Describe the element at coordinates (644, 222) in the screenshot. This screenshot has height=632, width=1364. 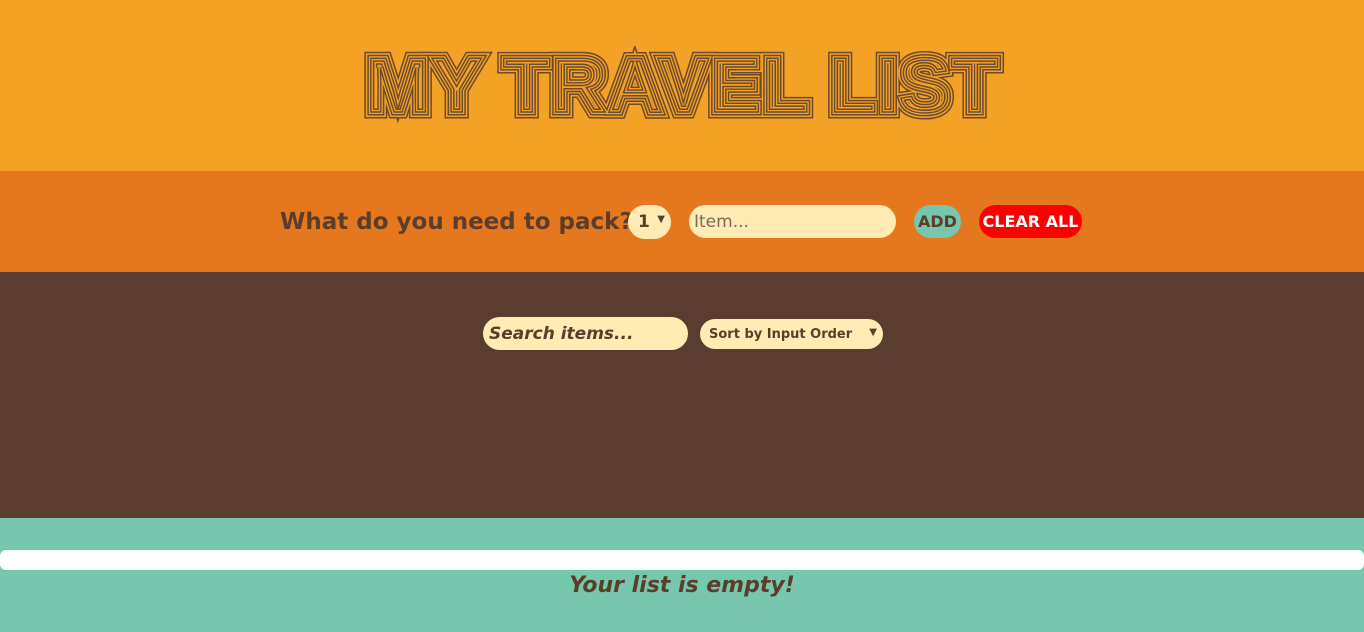
I see `quantity-value: 1` at that location.